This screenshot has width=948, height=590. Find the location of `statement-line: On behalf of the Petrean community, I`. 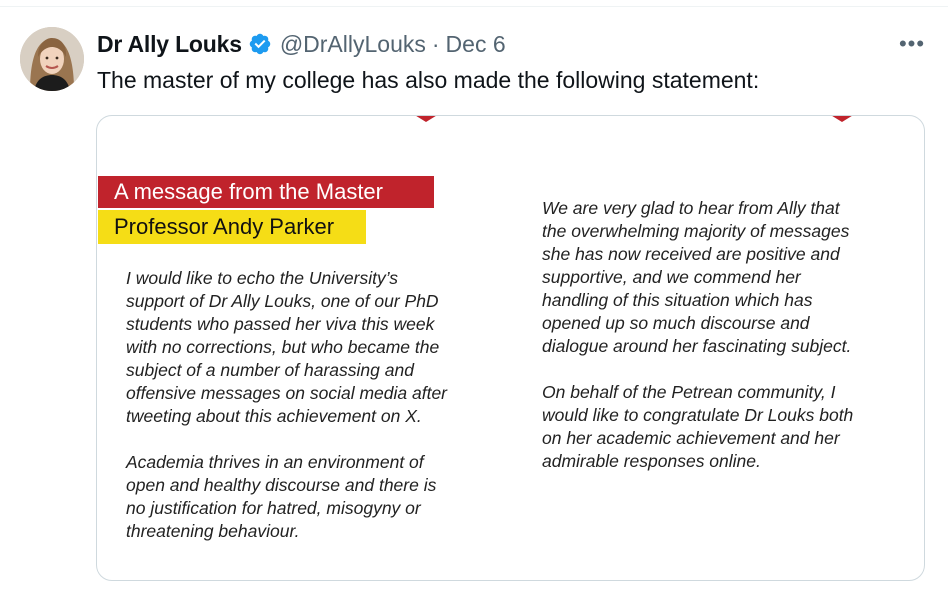

statement-line: On behalf of the Petrean community, I is located at coordinates (689, 392).